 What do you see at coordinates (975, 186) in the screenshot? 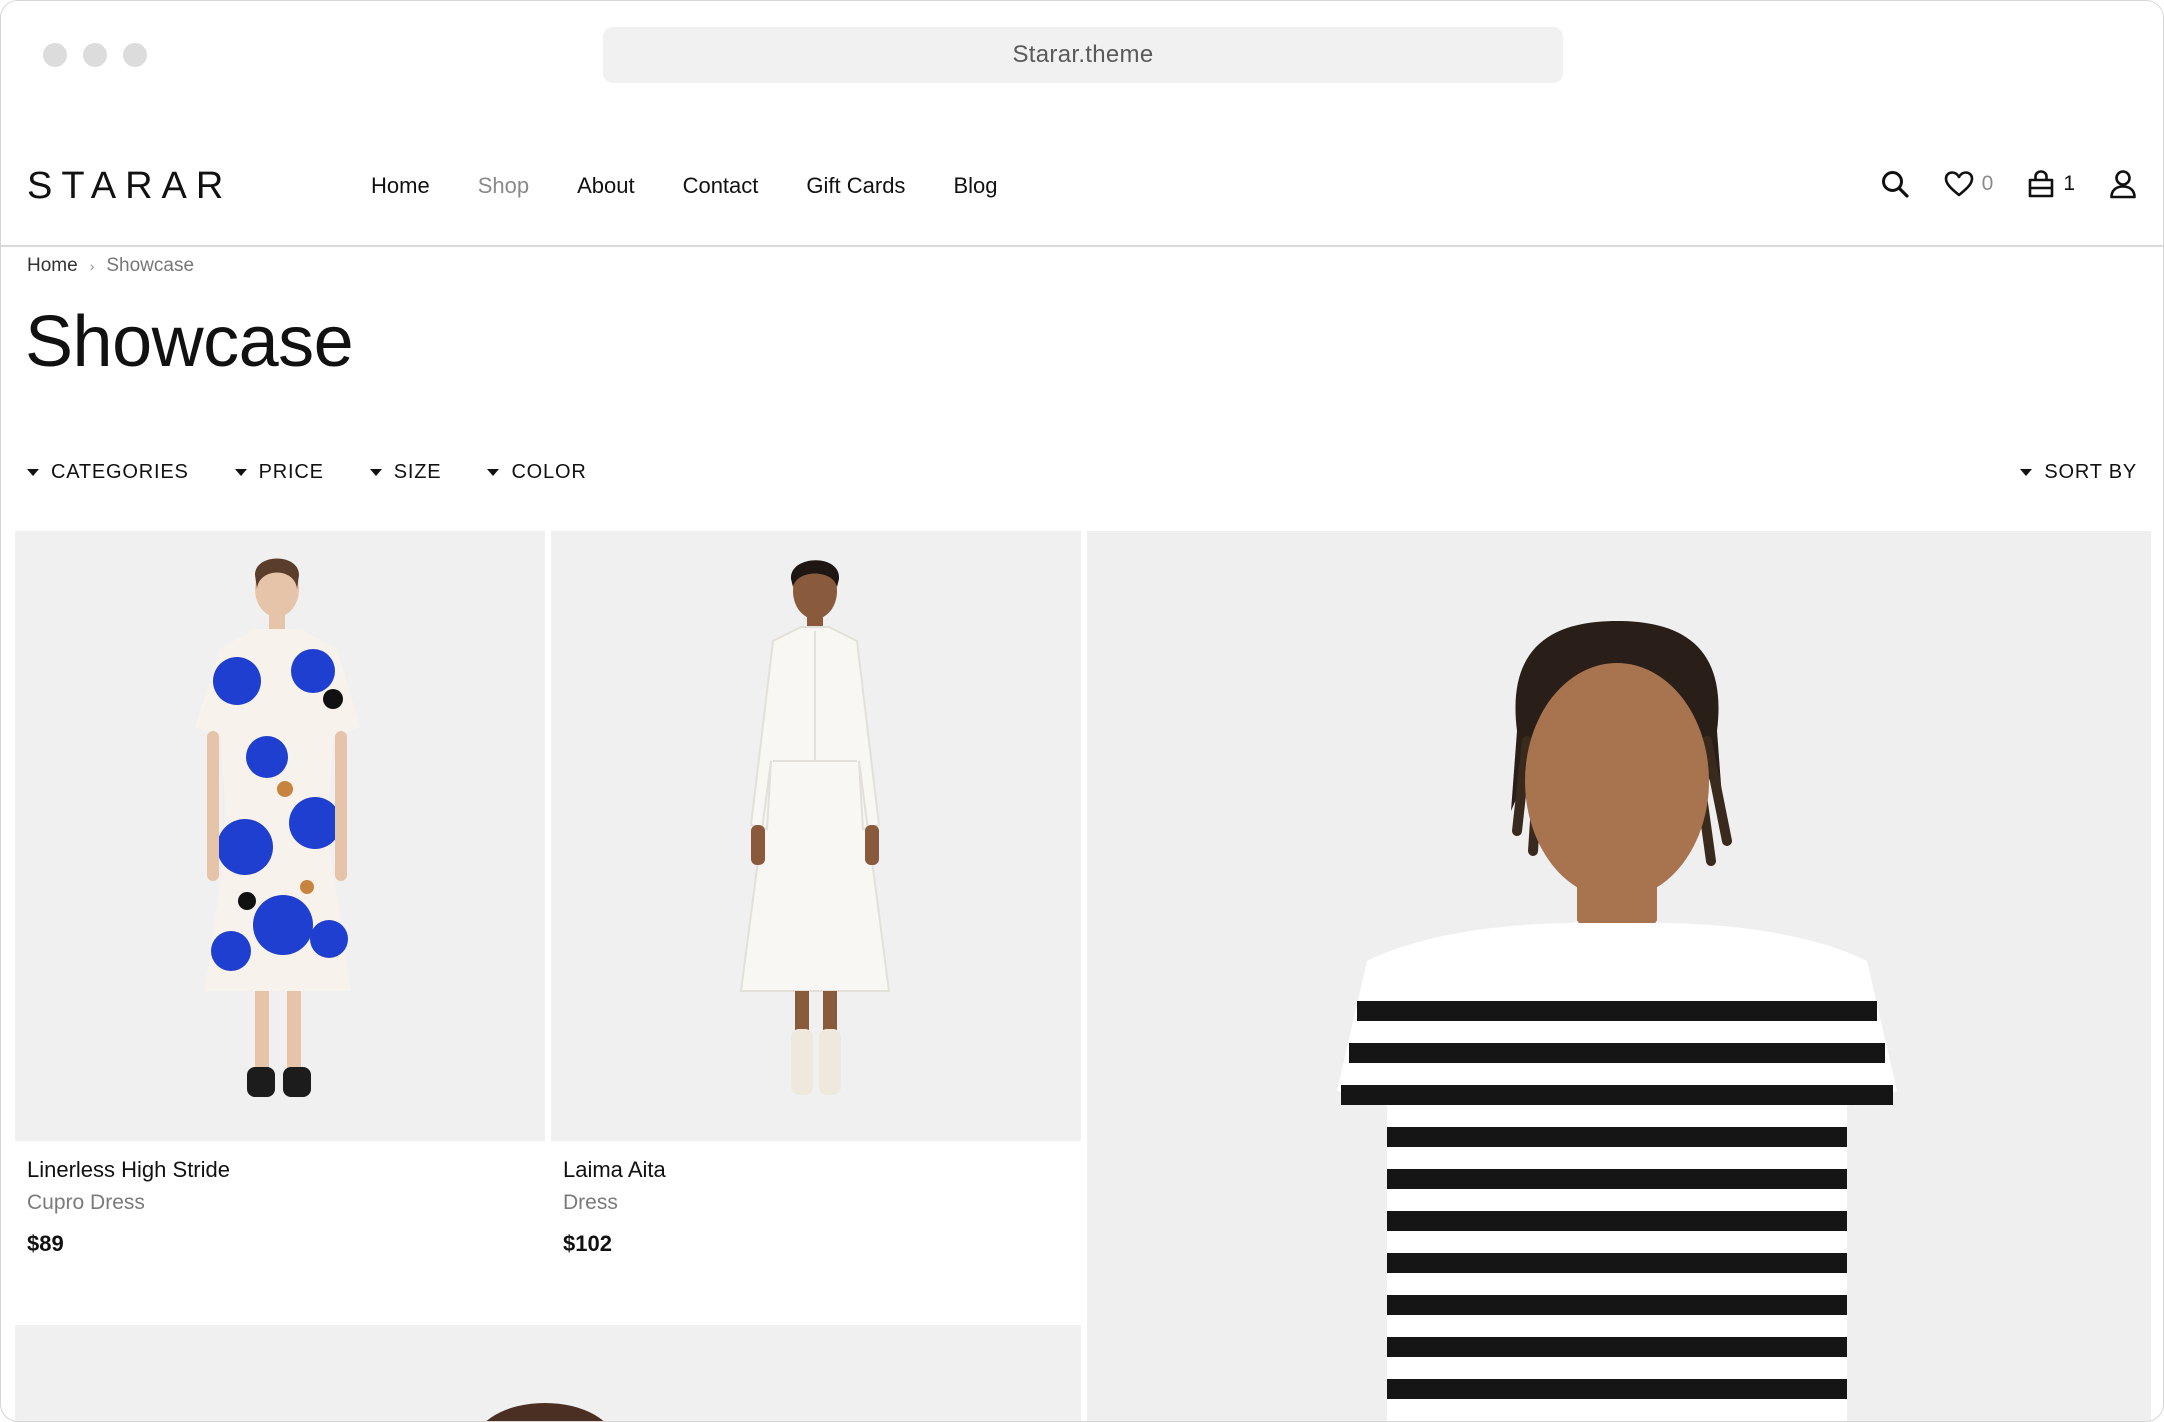
I see `nav-blog: Blog` at bounding box center [975, 186].